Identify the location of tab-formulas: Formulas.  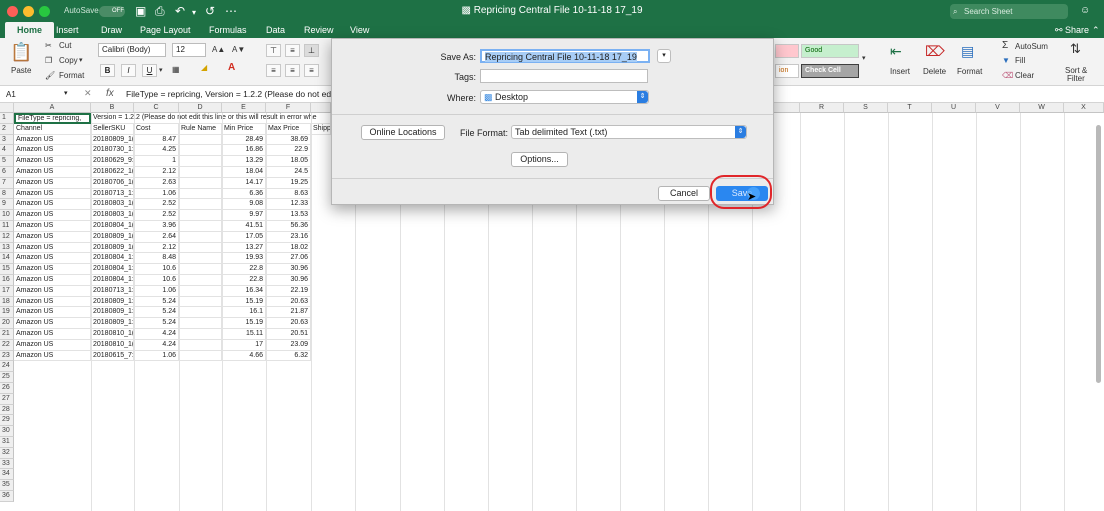
(228, 30).